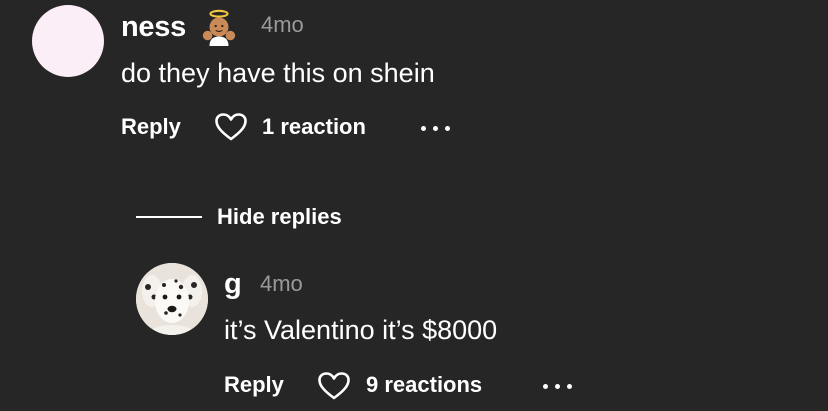 The width and height of the screenshot is (828, 411). I want to click on reply-timestamp: 4mo, so click(281, 283).